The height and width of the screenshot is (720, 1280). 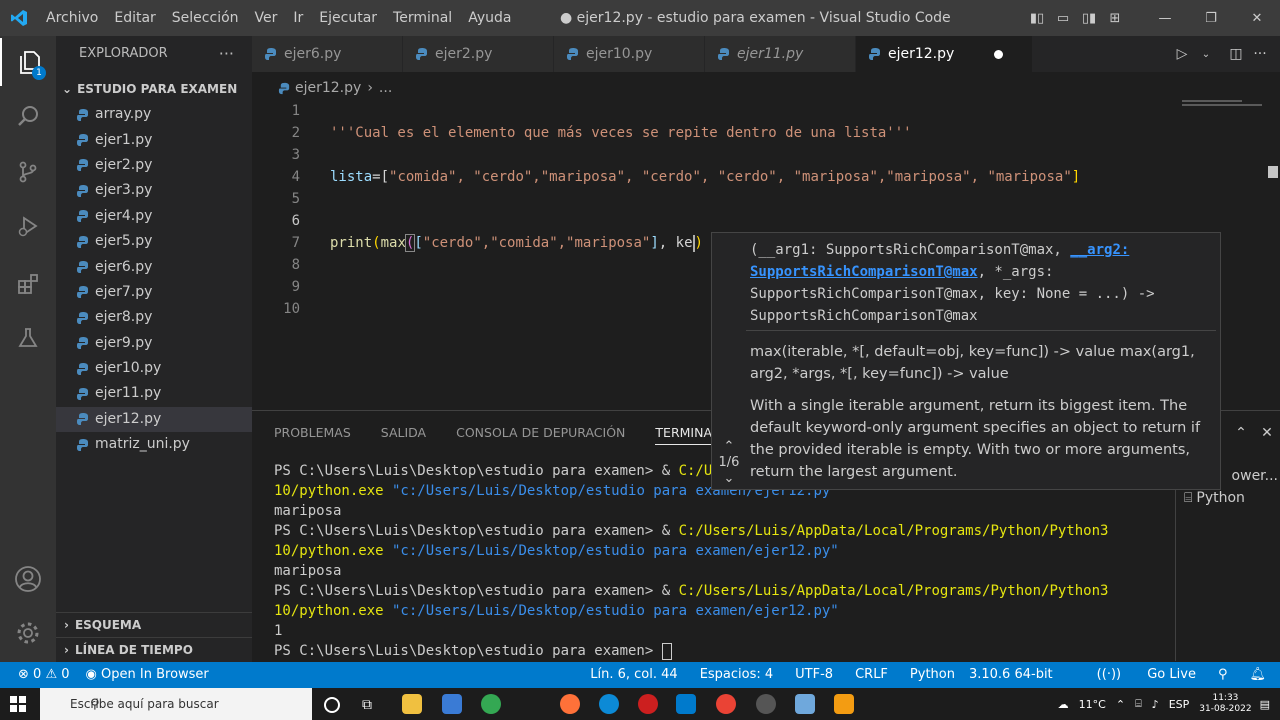 What do you see at coordinates (28, 338) in the screenshot?
I see `testing-icon` at bounding box center [28, 338].